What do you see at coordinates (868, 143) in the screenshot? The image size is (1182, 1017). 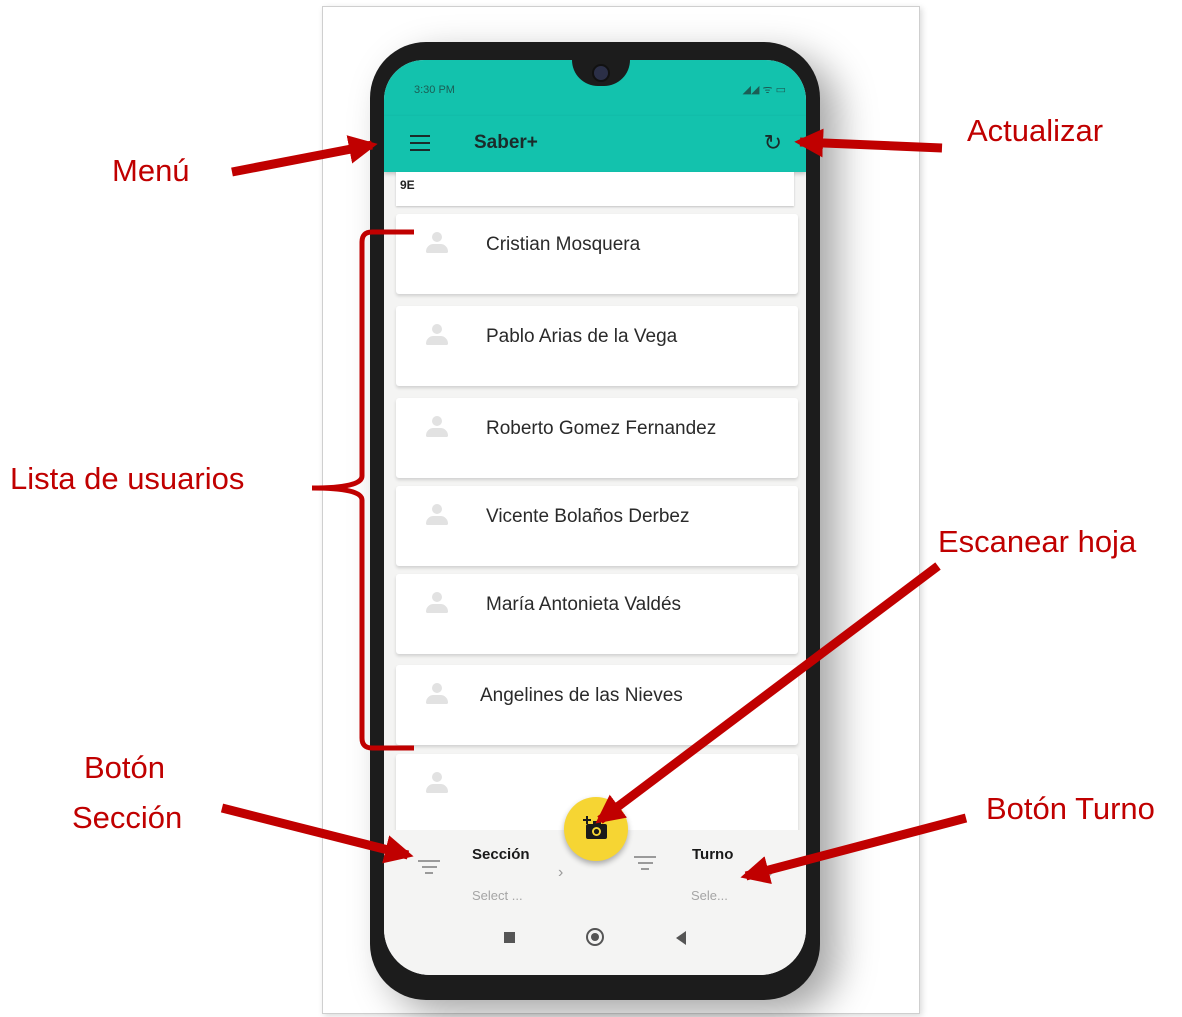 I see `actualizar-arrow` at bounding box center [868, 143].